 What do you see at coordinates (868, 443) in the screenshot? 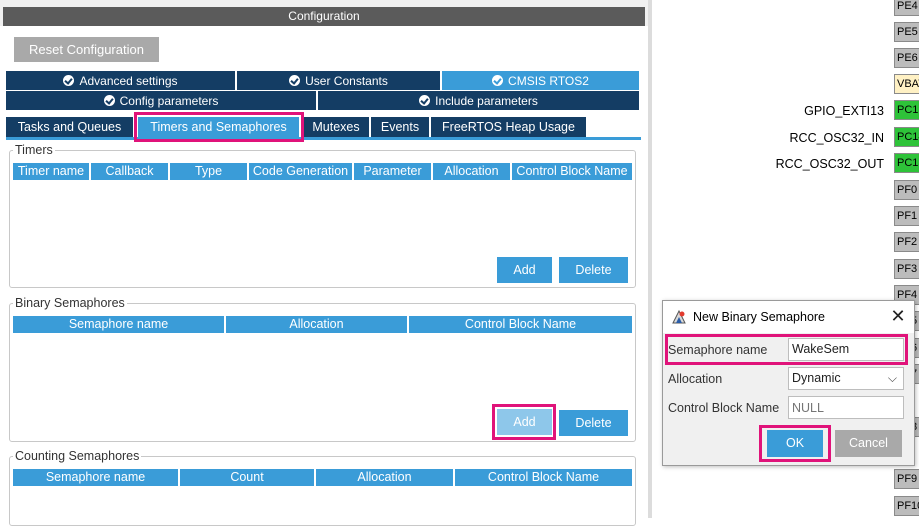
I see `cancel-button: Cancel` at bounding box center [868, 443].